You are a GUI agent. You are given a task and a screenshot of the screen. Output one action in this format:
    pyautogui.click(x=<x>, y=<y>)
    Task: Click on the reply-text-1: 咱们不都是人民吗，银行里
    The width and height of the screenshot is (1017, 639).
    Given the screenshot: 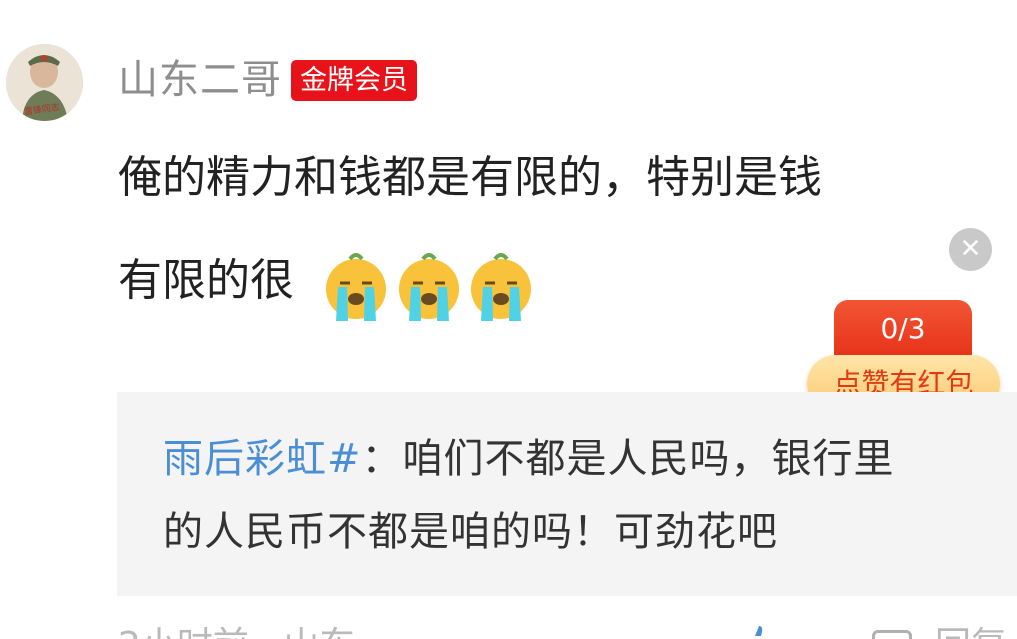 What is the action you would take?
    pyautogui.click(x=648, y=459)
    